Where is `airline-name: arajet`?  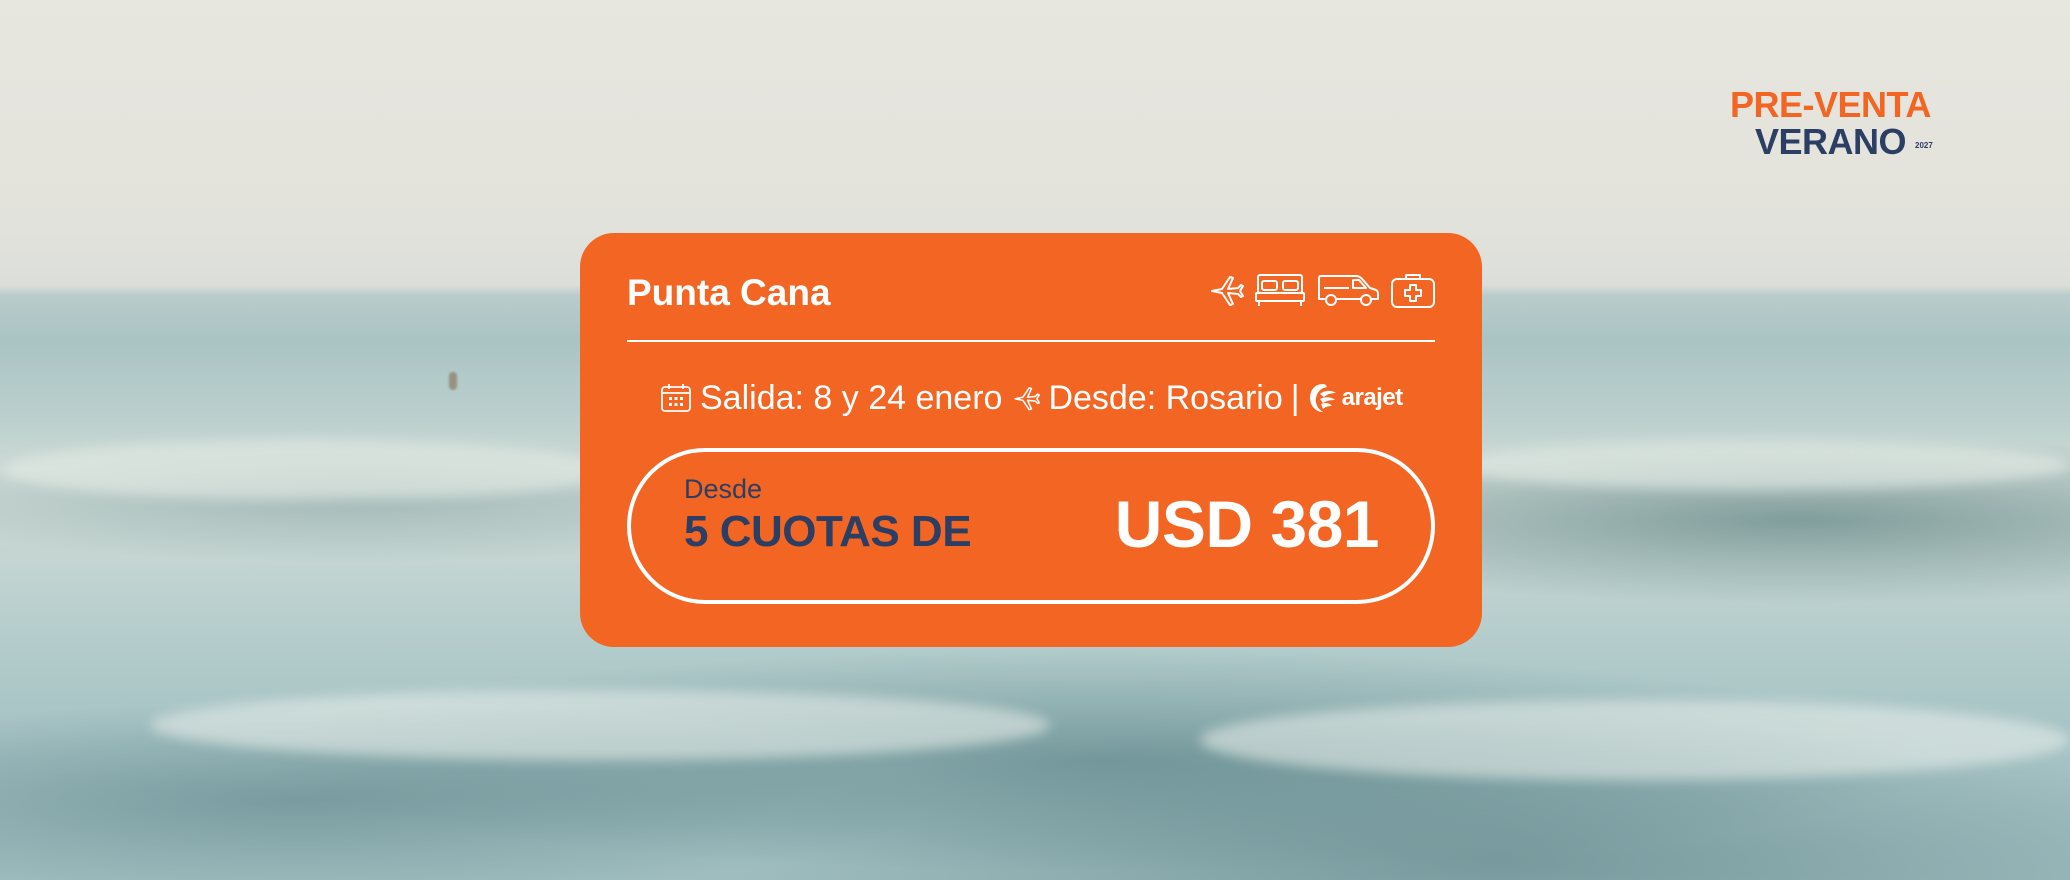 airline-name: arajet is located at coordinates (1372, 397).